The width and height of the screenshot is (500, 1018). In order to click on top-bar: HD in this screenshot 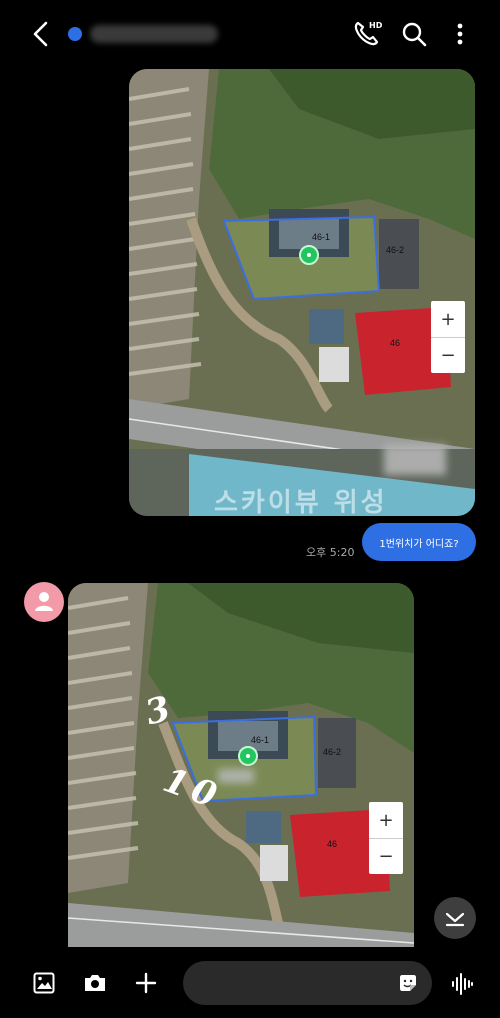, I will do `click(250, 34)`.